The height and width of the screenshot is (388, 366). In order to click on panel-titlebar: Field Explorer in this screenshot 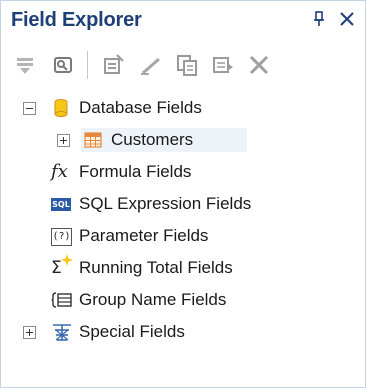, I will do `click(183, 20)`.